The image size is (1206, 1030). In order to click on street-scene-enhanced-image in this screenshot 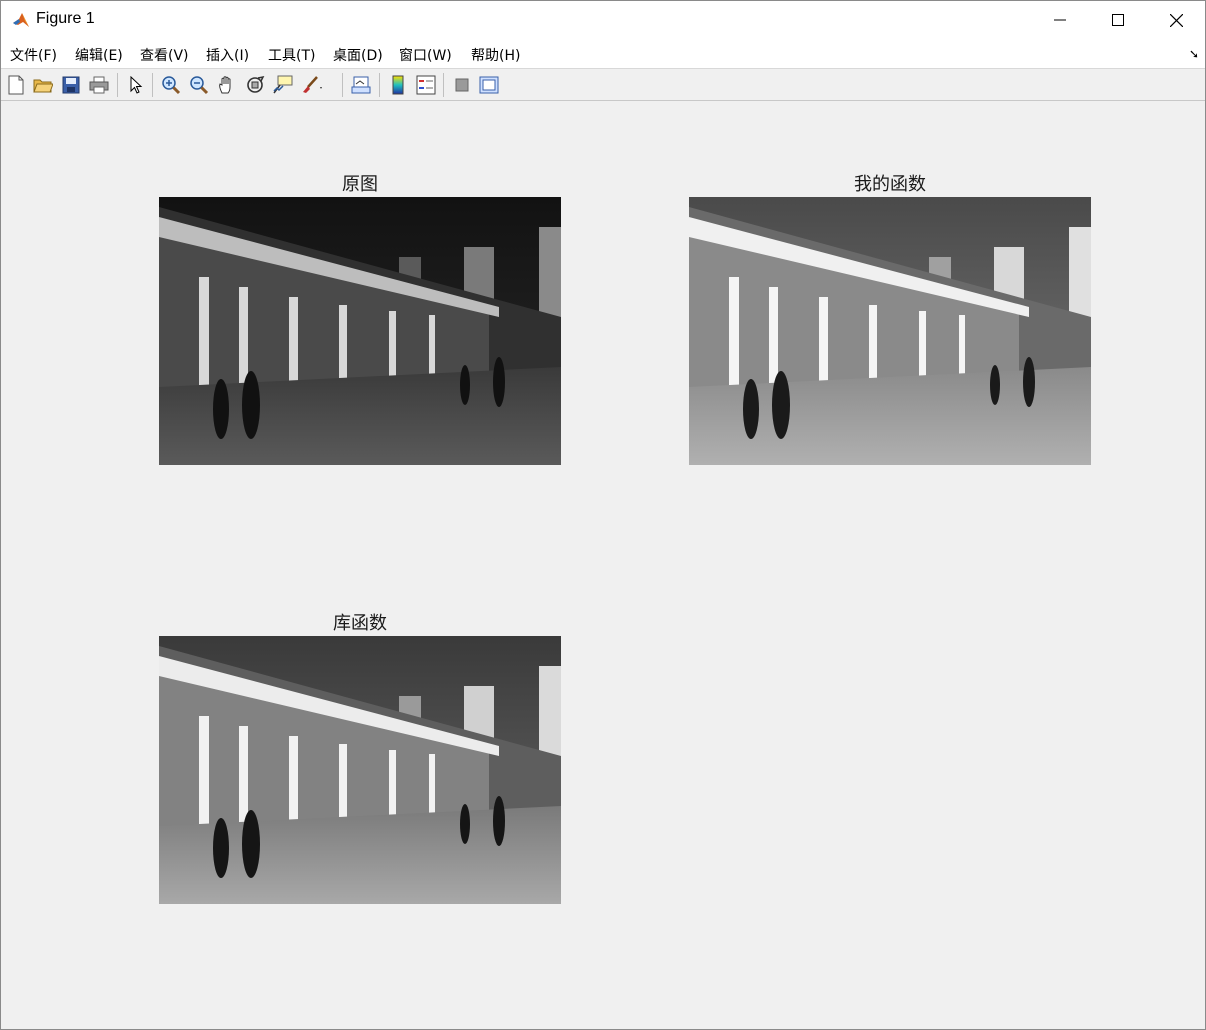, I will do `click(890, 331)`.